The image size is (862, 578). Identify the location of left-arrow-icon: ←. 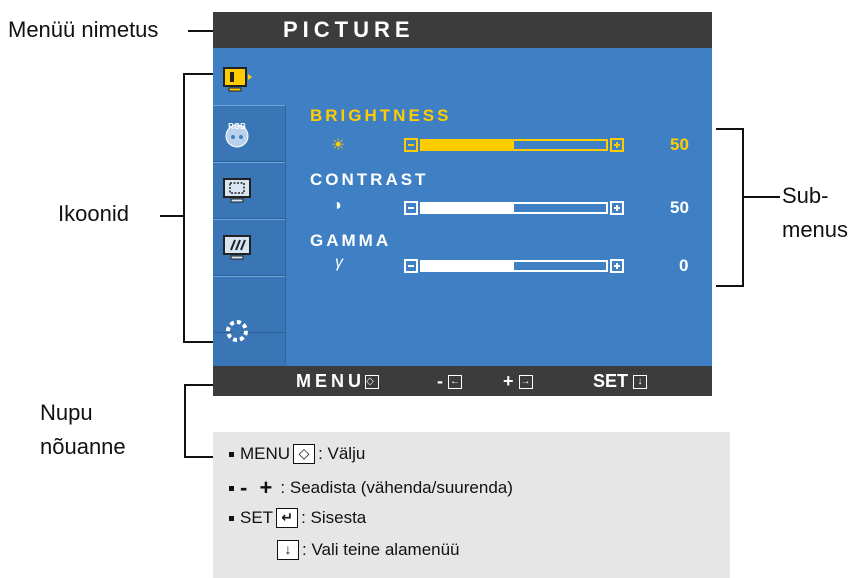
(455, 382).